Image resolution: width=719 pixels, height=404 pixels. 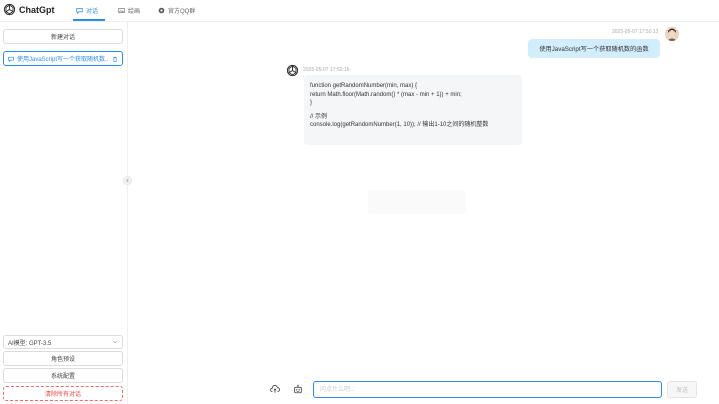 I want to click on active-tab-indicator, so click(x=89, y=20).